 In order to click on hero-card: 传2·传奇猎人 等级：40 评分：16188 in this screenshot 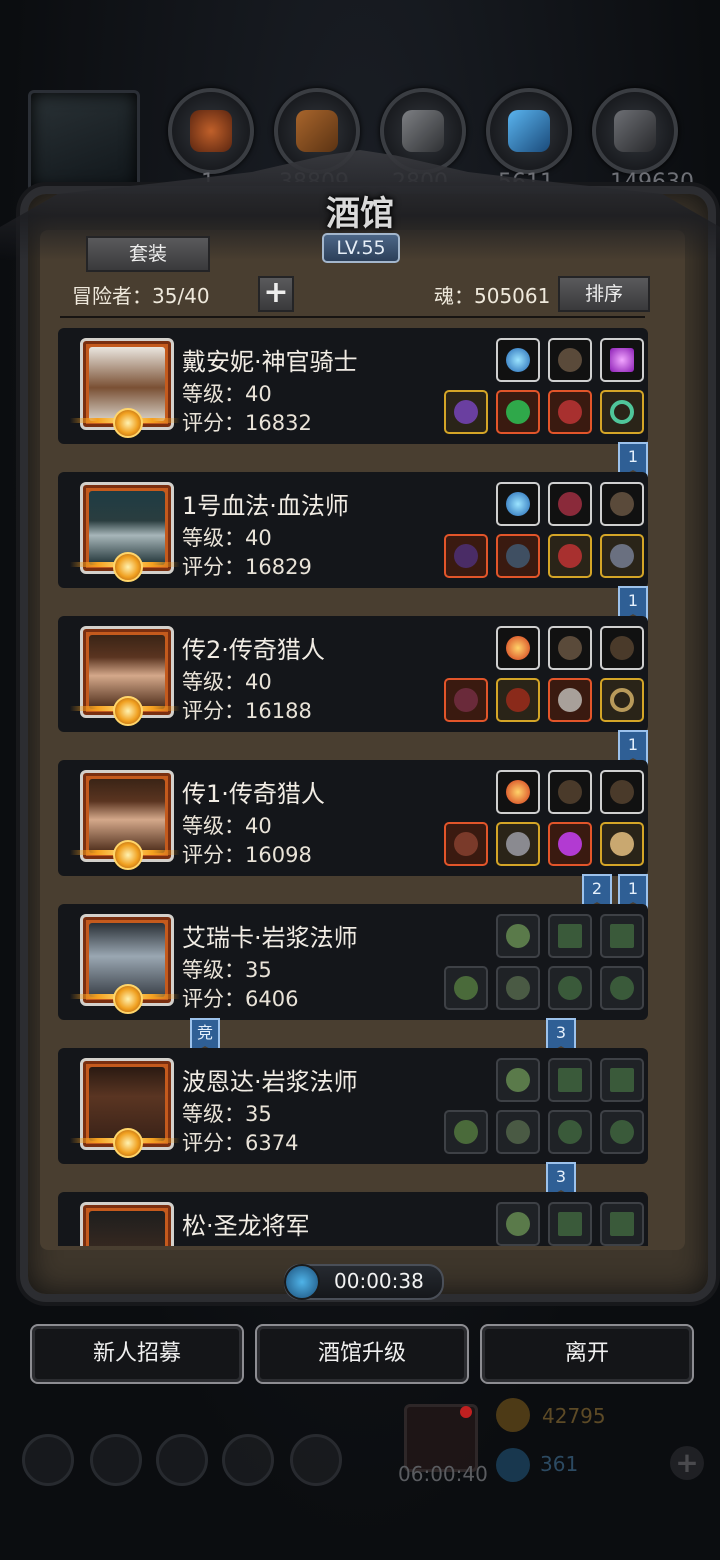, I will do `click(353, 674)`.